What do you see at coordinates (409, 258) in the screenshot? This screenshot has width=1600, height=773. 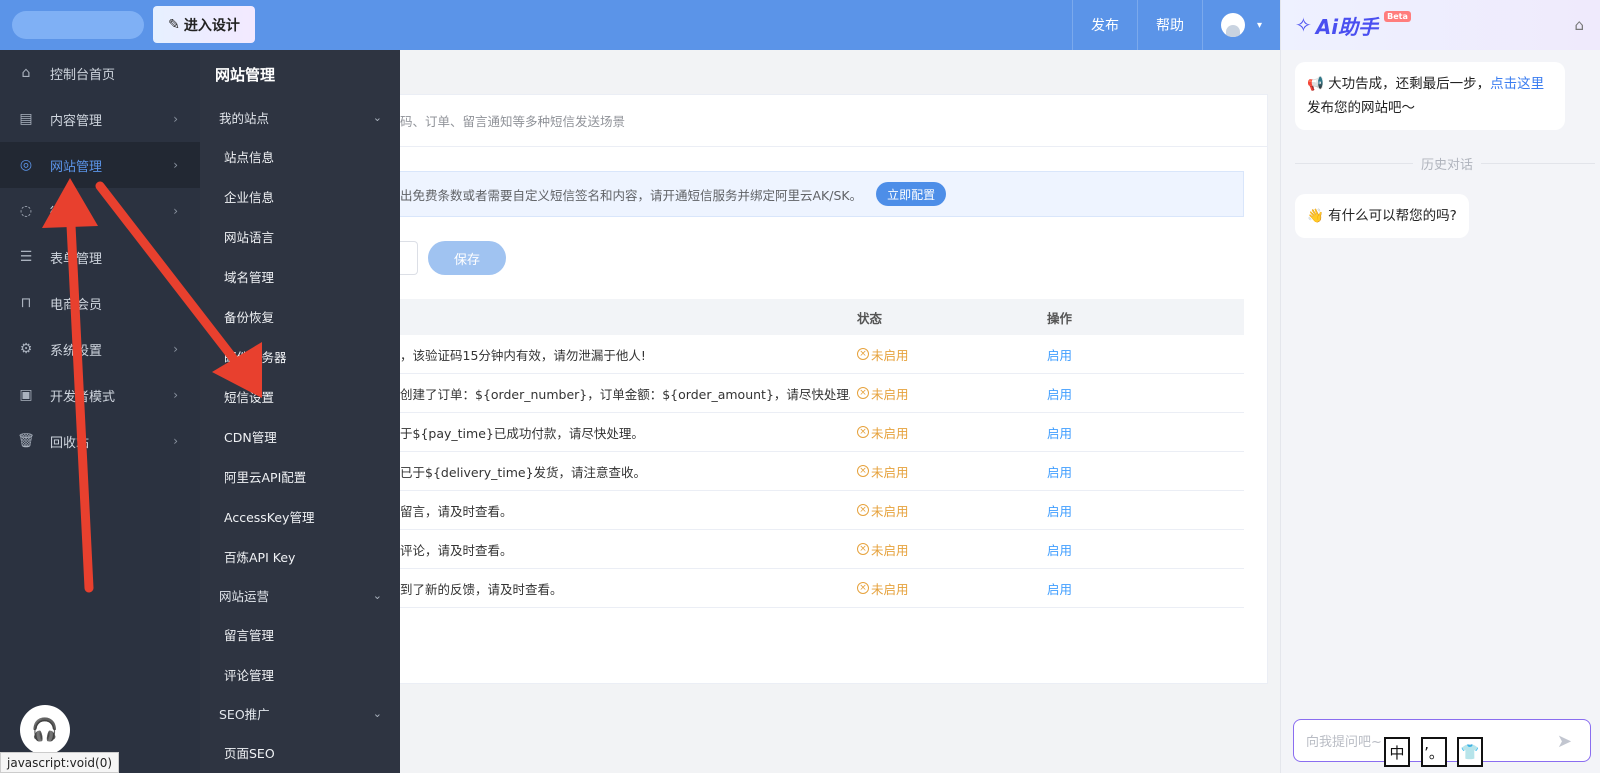 I see `sms-sign-input` at bounding box center [409, 258].